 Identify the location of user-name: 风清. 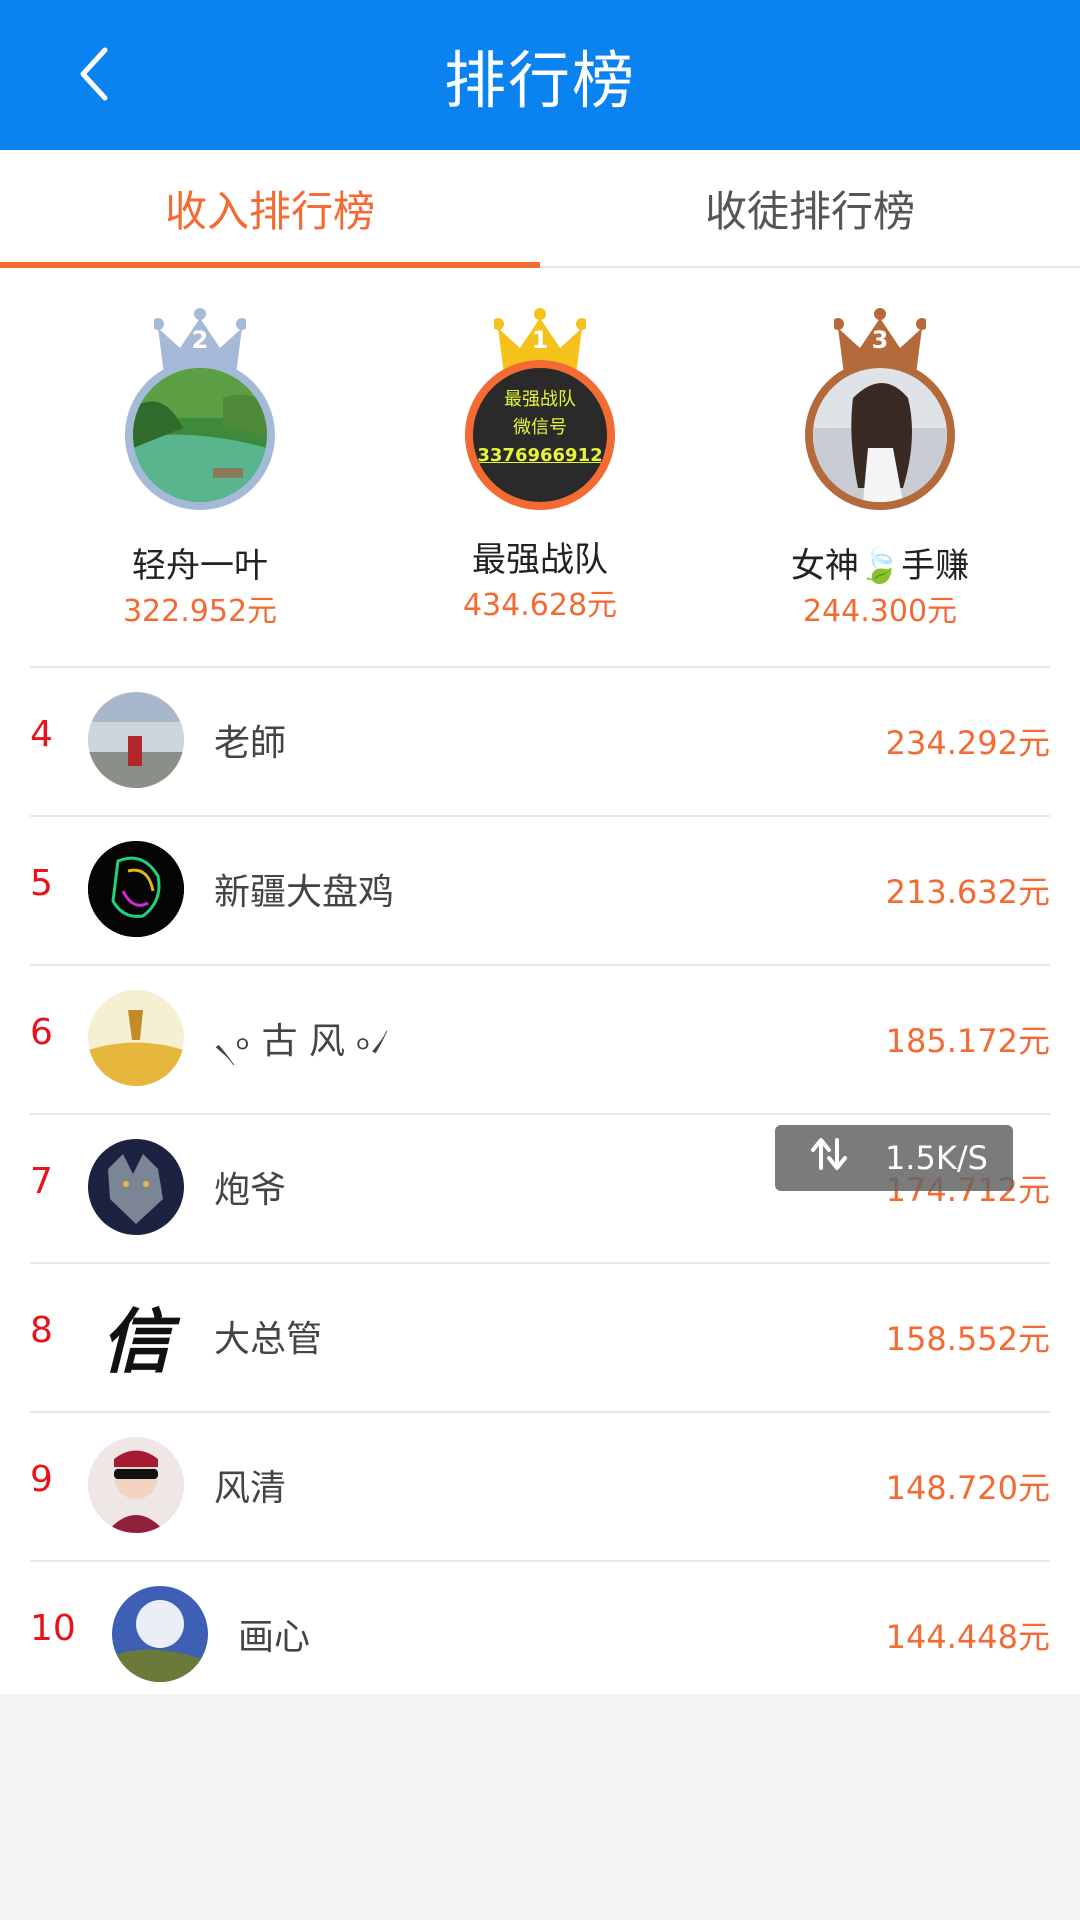
(250, 1488).